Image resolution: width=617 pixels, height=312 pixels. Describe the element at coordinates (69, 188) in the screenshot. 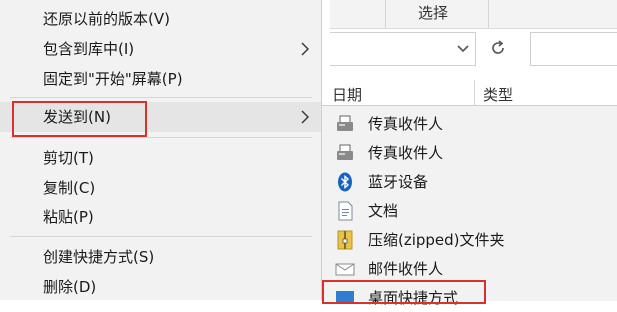

I see `menu-item-label: 复制(C)` at that location.